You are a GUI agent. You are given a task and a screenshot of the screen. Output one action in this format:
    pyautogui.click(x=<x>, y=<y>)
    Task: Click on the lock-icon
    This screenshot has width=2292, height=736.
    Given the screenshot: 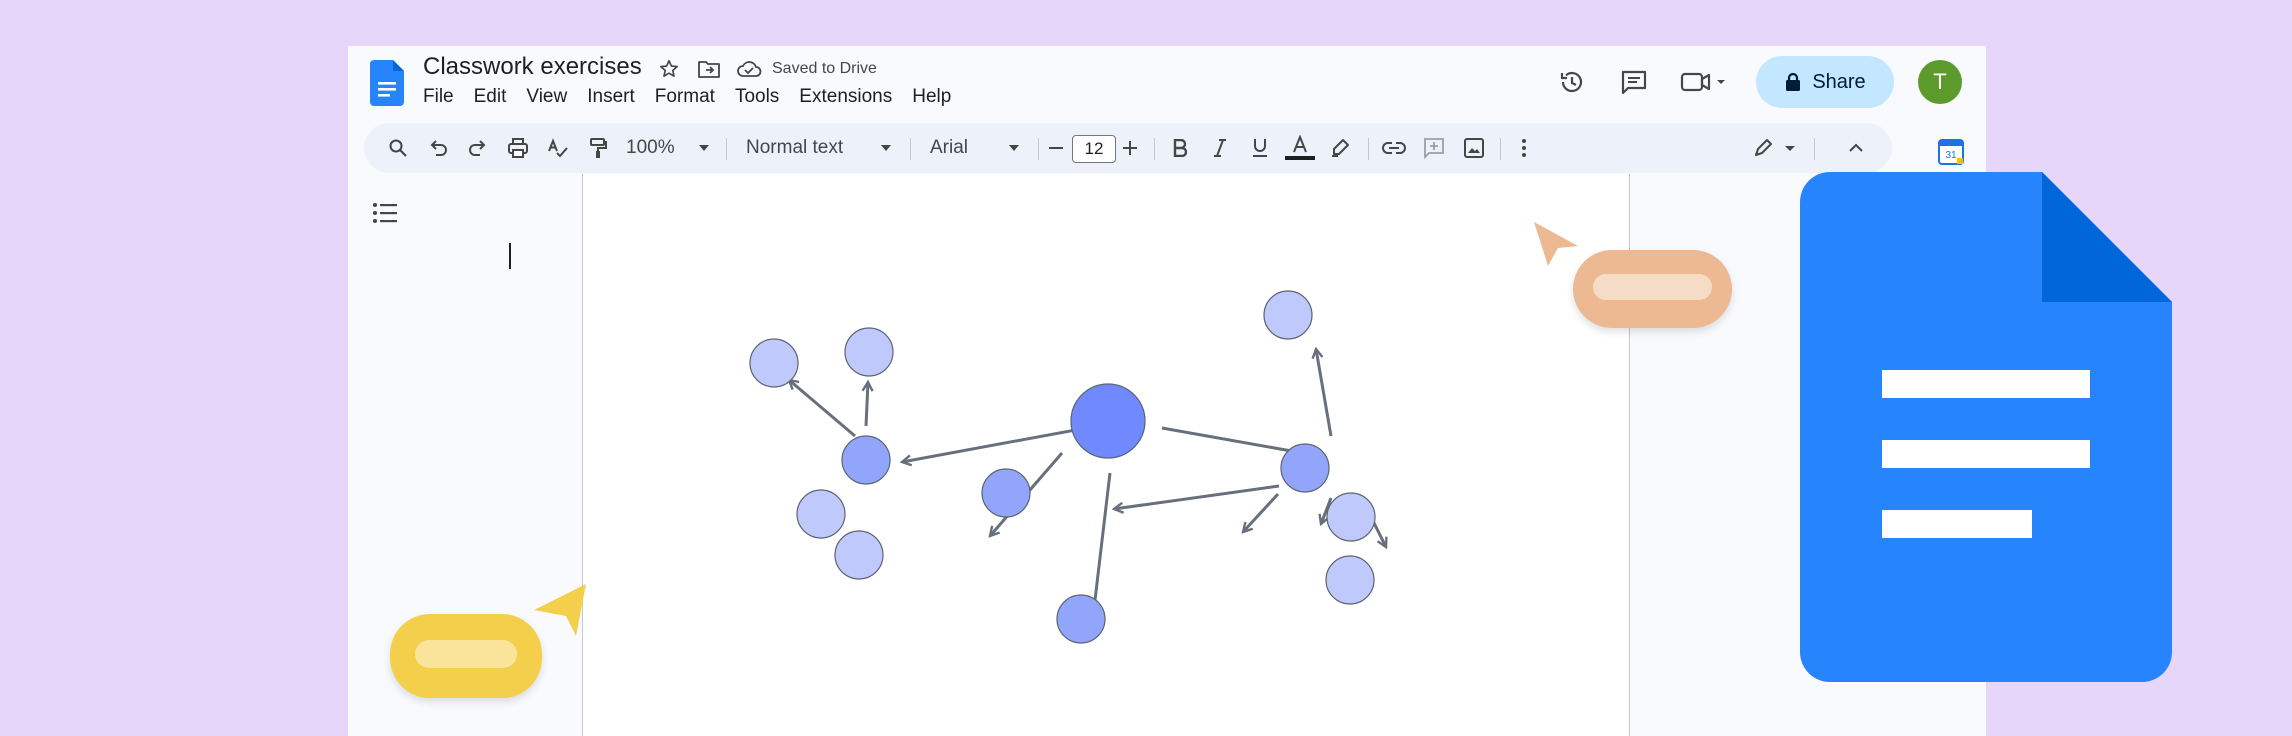 What is the action you would take?
    pyautogui.click(x=1793, y=81)
    